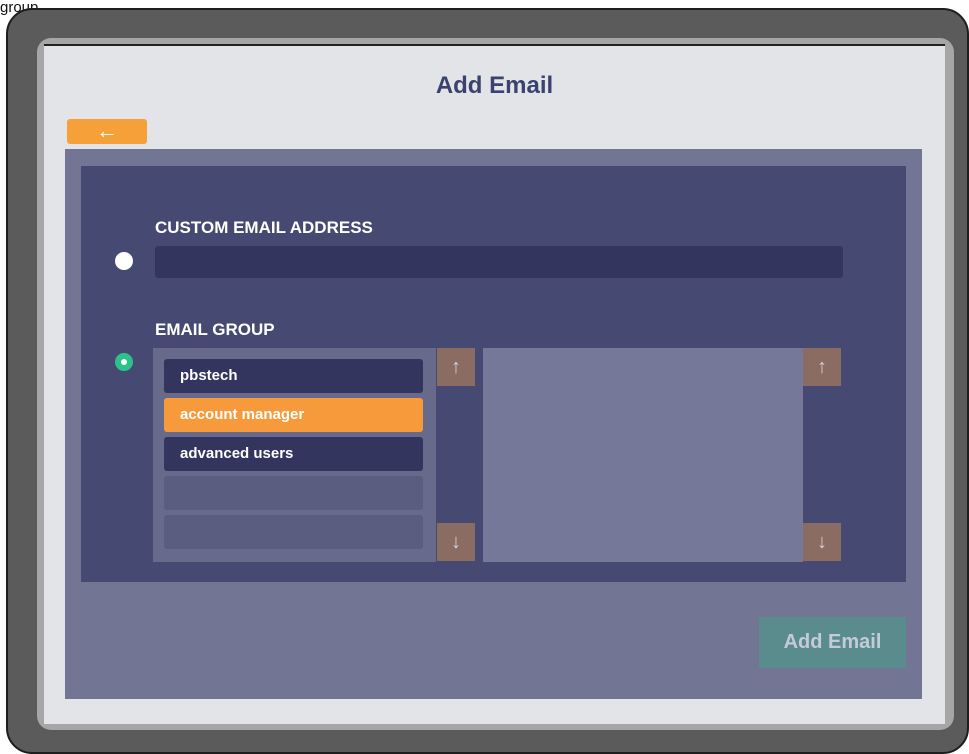 The image size is (969, 754). What do you see at coordinates (124, 362) in the screenshot?
I see `email-group-radio` at bounding box center [124, 362].